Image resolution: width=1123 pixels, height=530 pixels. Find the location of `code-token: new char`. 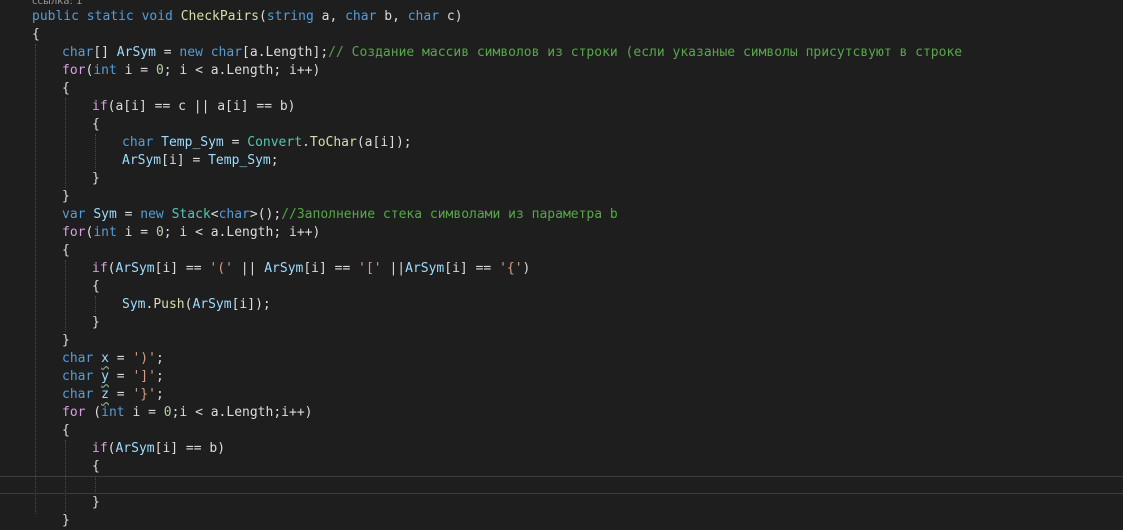

code-token: new char is located at coordinates (211, 52).